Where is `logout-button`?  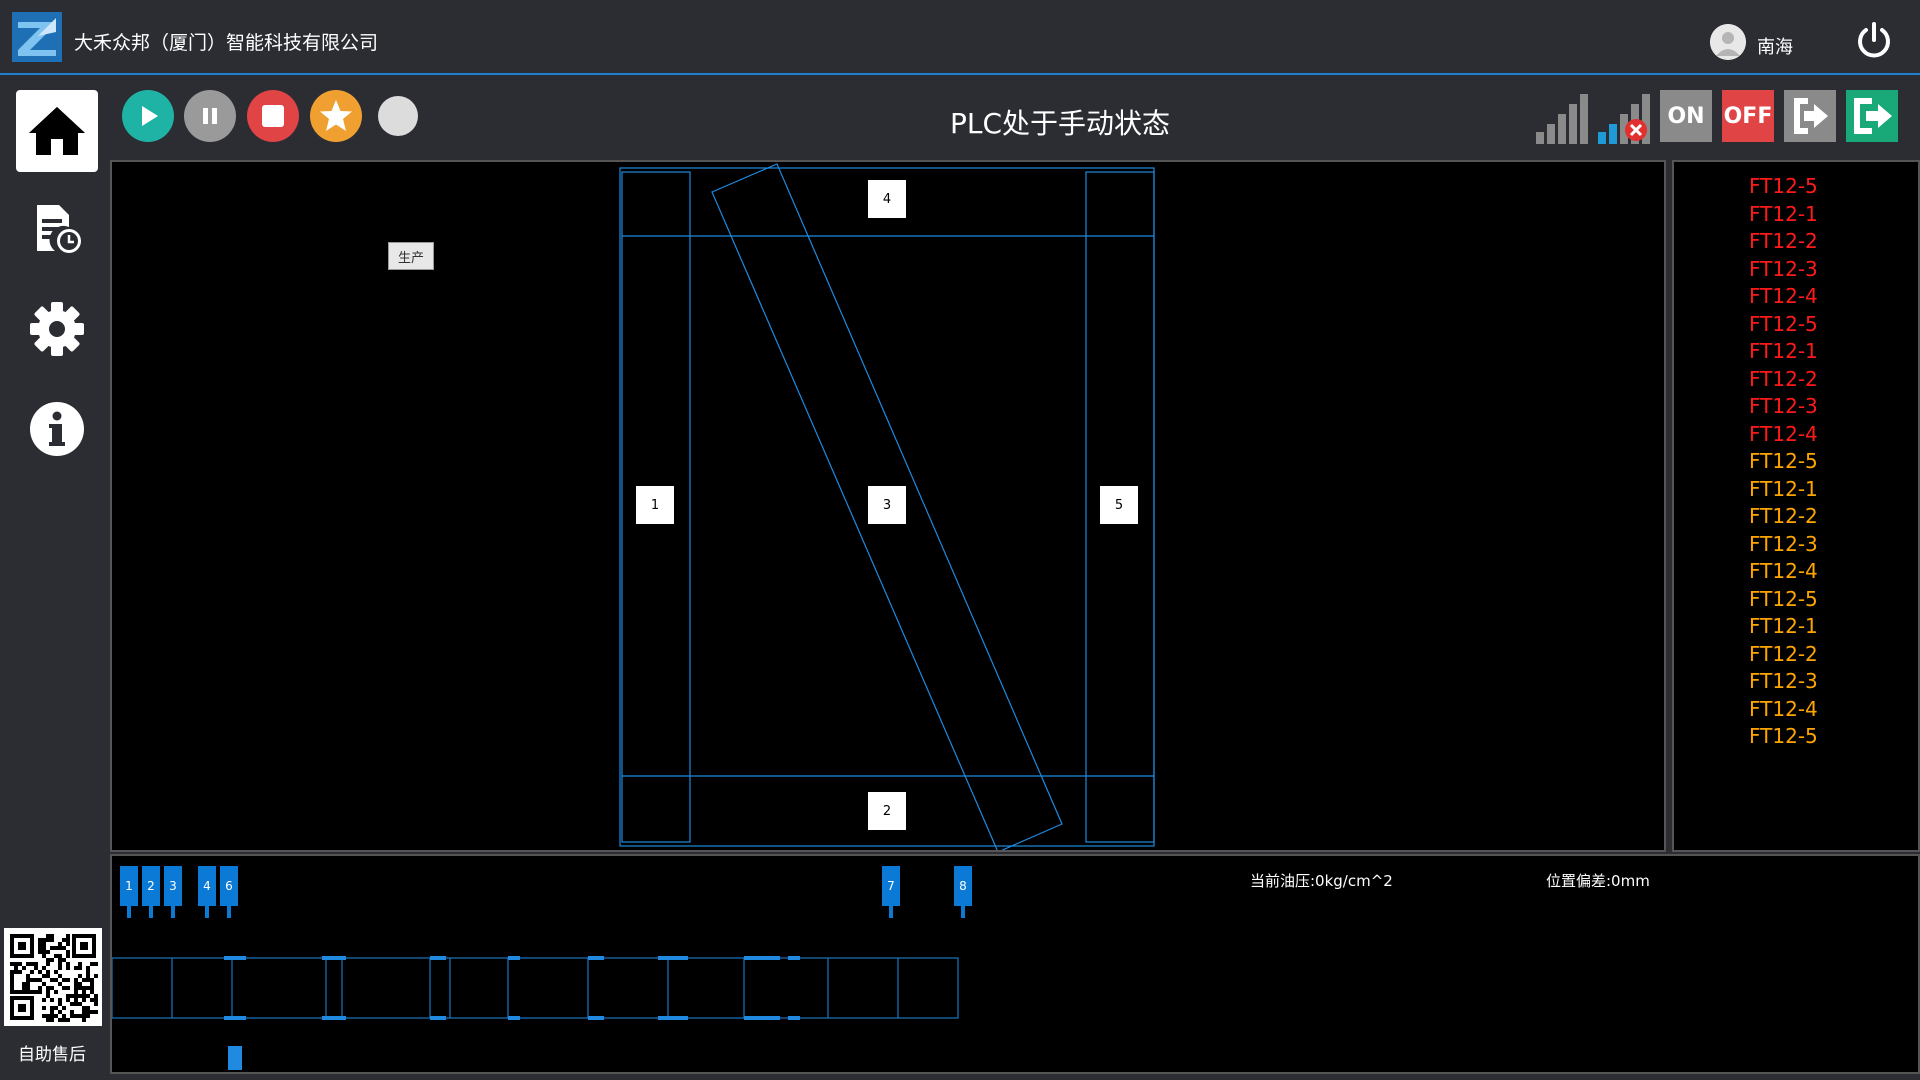 logout-button is located at coordinates (1872, 116).